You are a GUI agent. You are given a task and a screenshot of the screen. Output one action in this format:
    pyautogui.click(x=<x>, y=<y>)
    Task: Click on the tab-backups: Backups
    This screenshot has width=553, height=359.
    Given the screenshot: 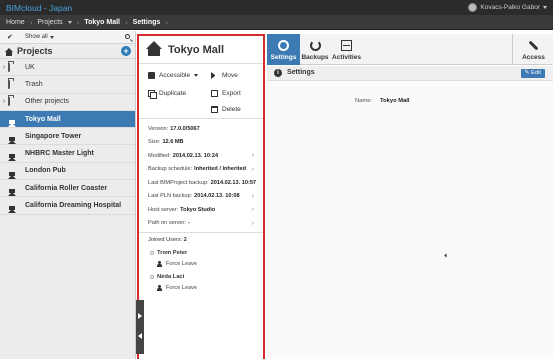 What is the action you would take?
    pyautogui.click(x=315, y=49)
    